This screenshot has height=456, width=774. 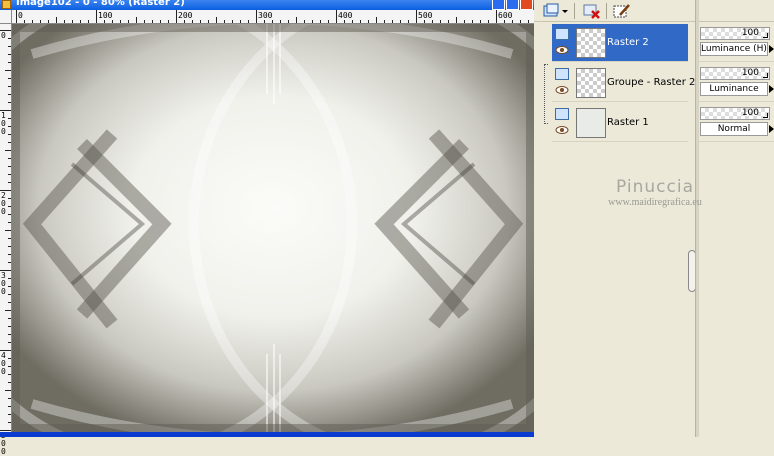 What do you see at coordinates (734, 49) in the screenshot?
I see `blend-mode-select: Luminance (H)` at bounding box center [734, 49].